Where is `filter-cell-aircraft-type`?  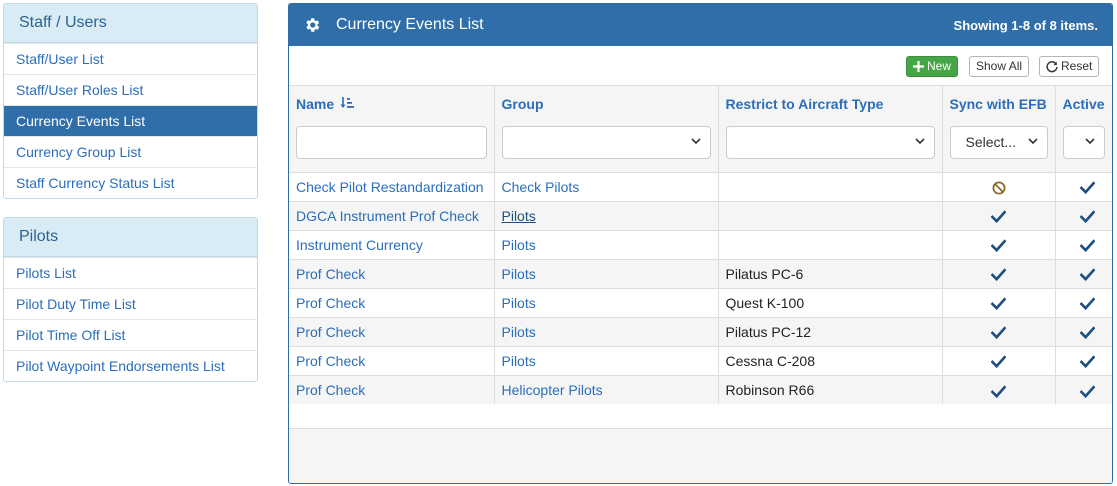
filter-cell-aircraft-type is located at coordinates (830, 147).